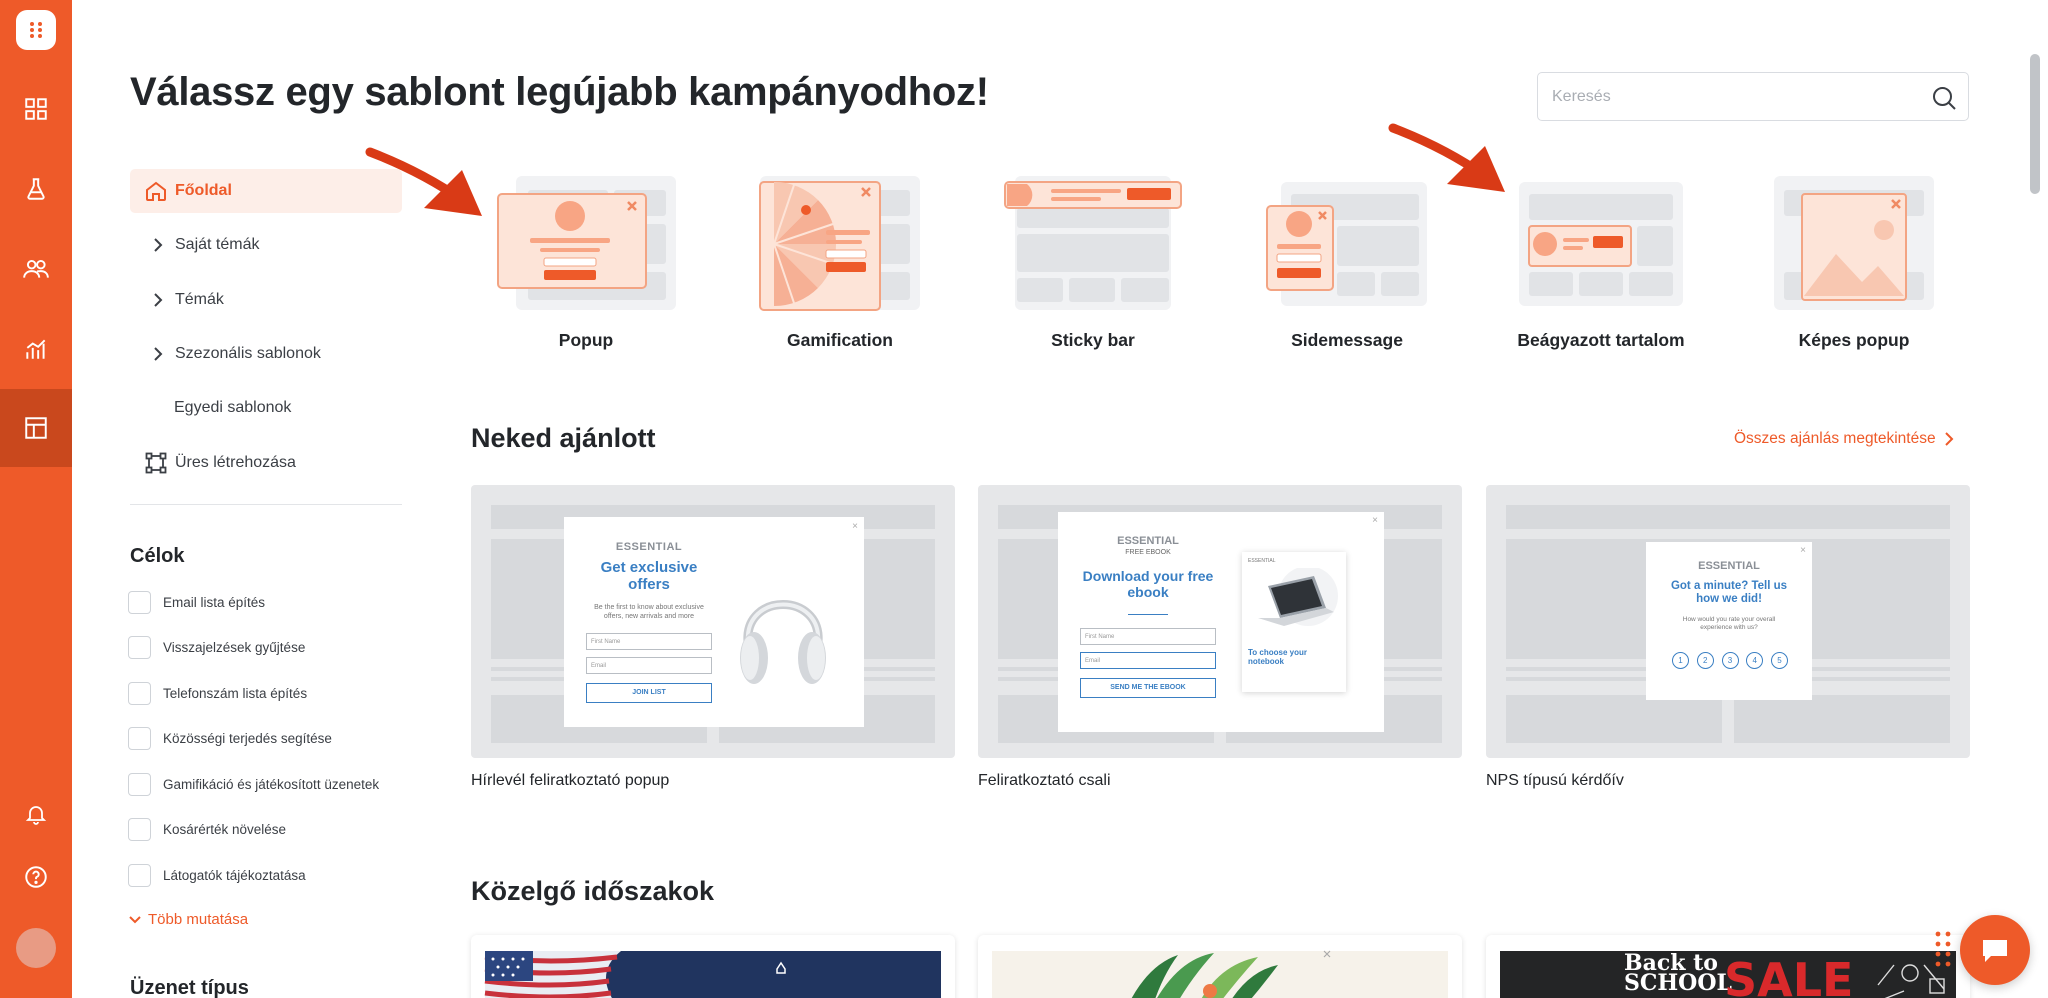  I want to click on ebook-title: To choose your notebook, so click(1277, 657).